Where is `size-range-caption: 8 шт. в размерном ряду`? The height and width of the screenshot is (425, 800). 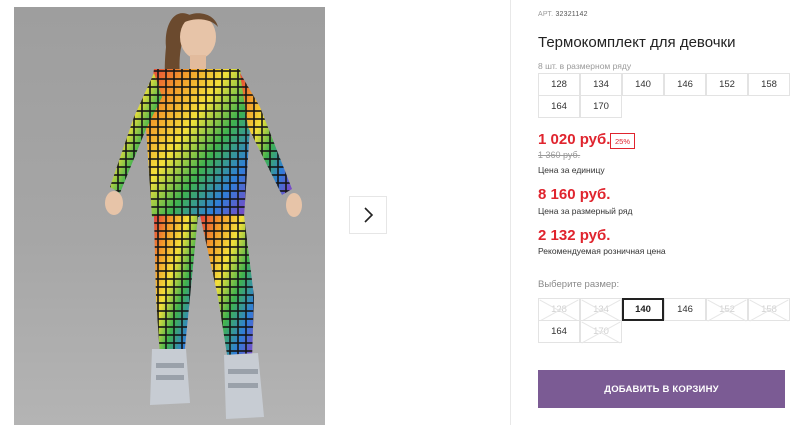
size-range-caption: 8 шт. в размерном ряду is located at coordinates (585, 66).